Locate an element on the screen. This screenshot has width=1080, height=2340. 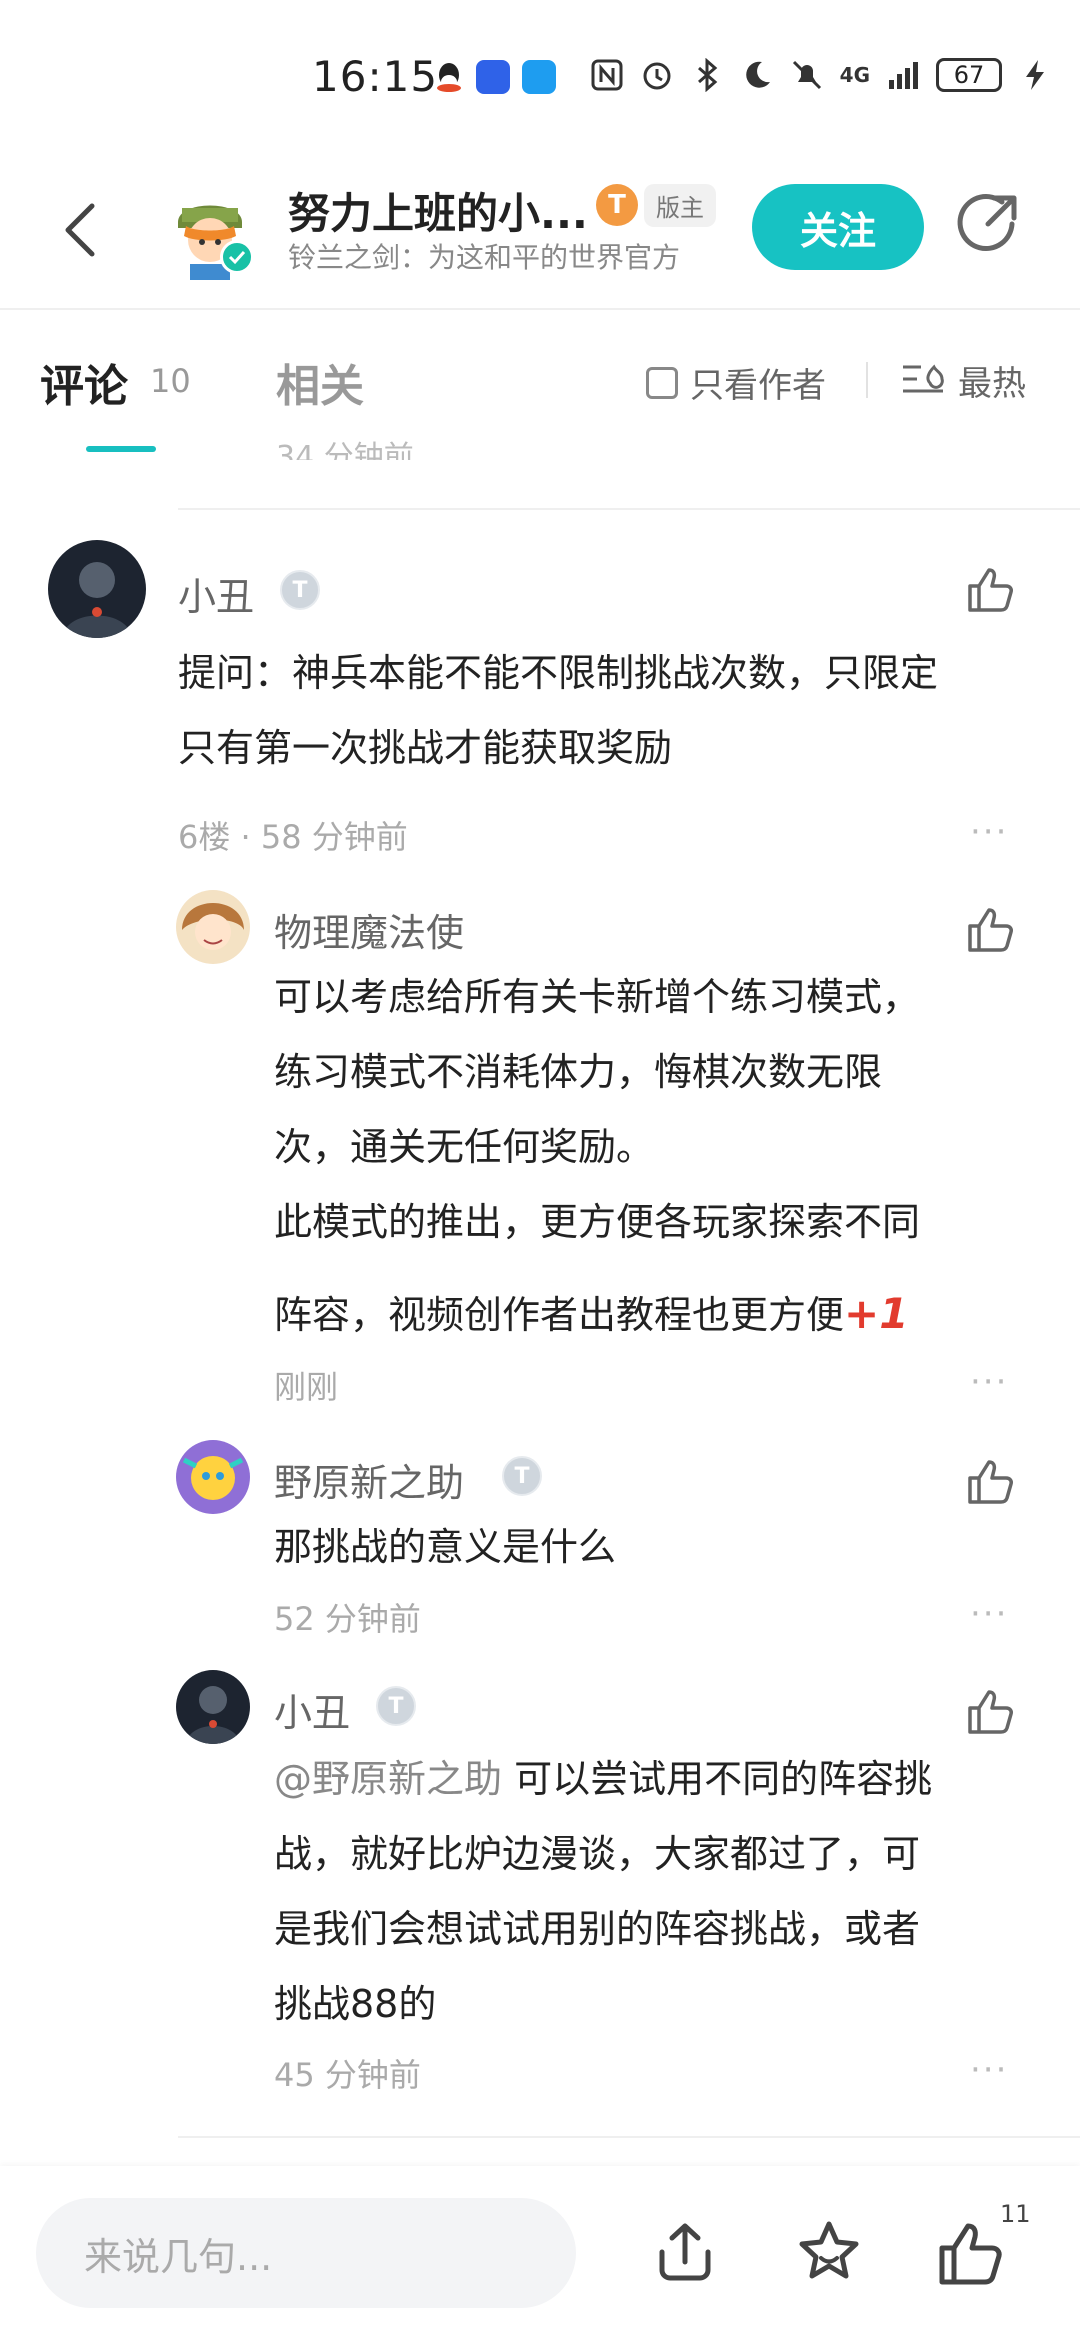
tab-related: 相关 is located at coordinates (320, 382).